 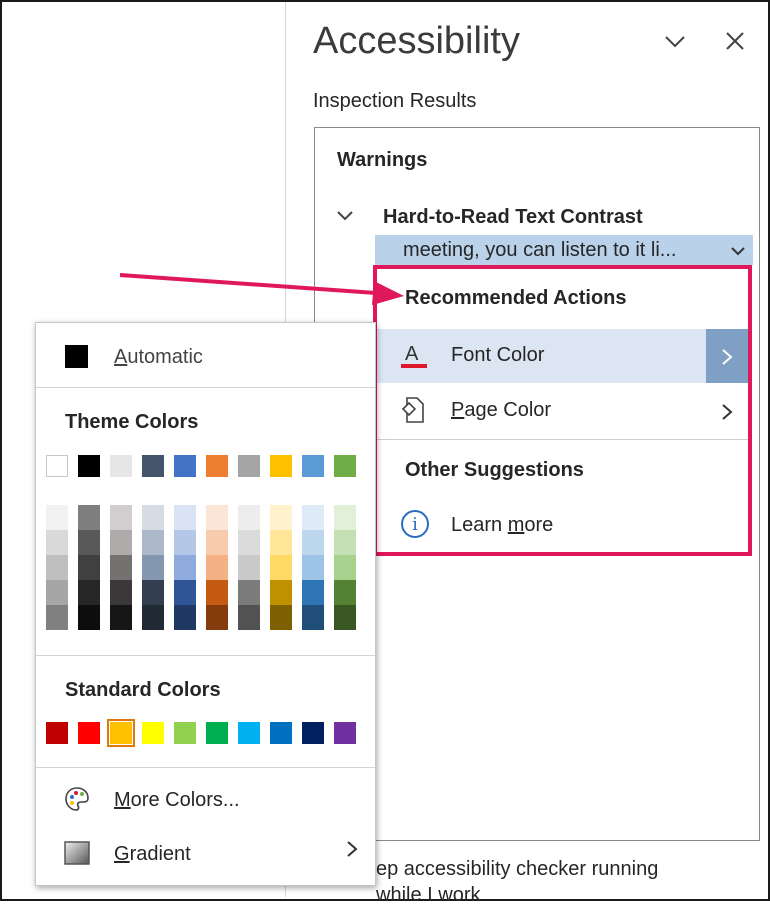 What do you see at coordinates (735, 44) in the screenshot?
I see `close-icon` at bounding box center [735, 44].